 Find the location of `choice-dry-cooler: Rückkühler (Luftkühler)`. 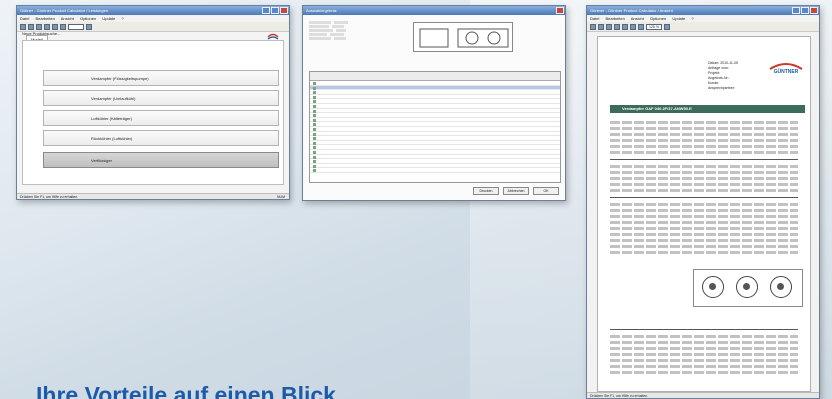

choice-dry-cooler: Rückkühler (Luftkühler) is located at coordinates (161, 138).